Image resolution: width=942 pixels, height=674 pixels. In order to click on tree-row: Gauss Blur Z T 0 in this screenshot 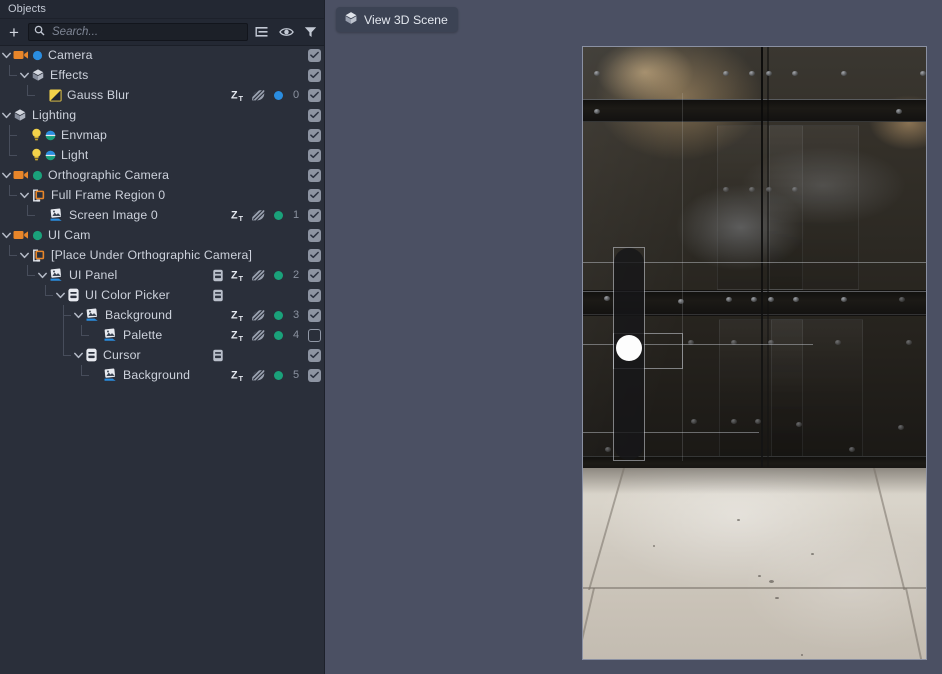, I will do `click(162, 95)`.